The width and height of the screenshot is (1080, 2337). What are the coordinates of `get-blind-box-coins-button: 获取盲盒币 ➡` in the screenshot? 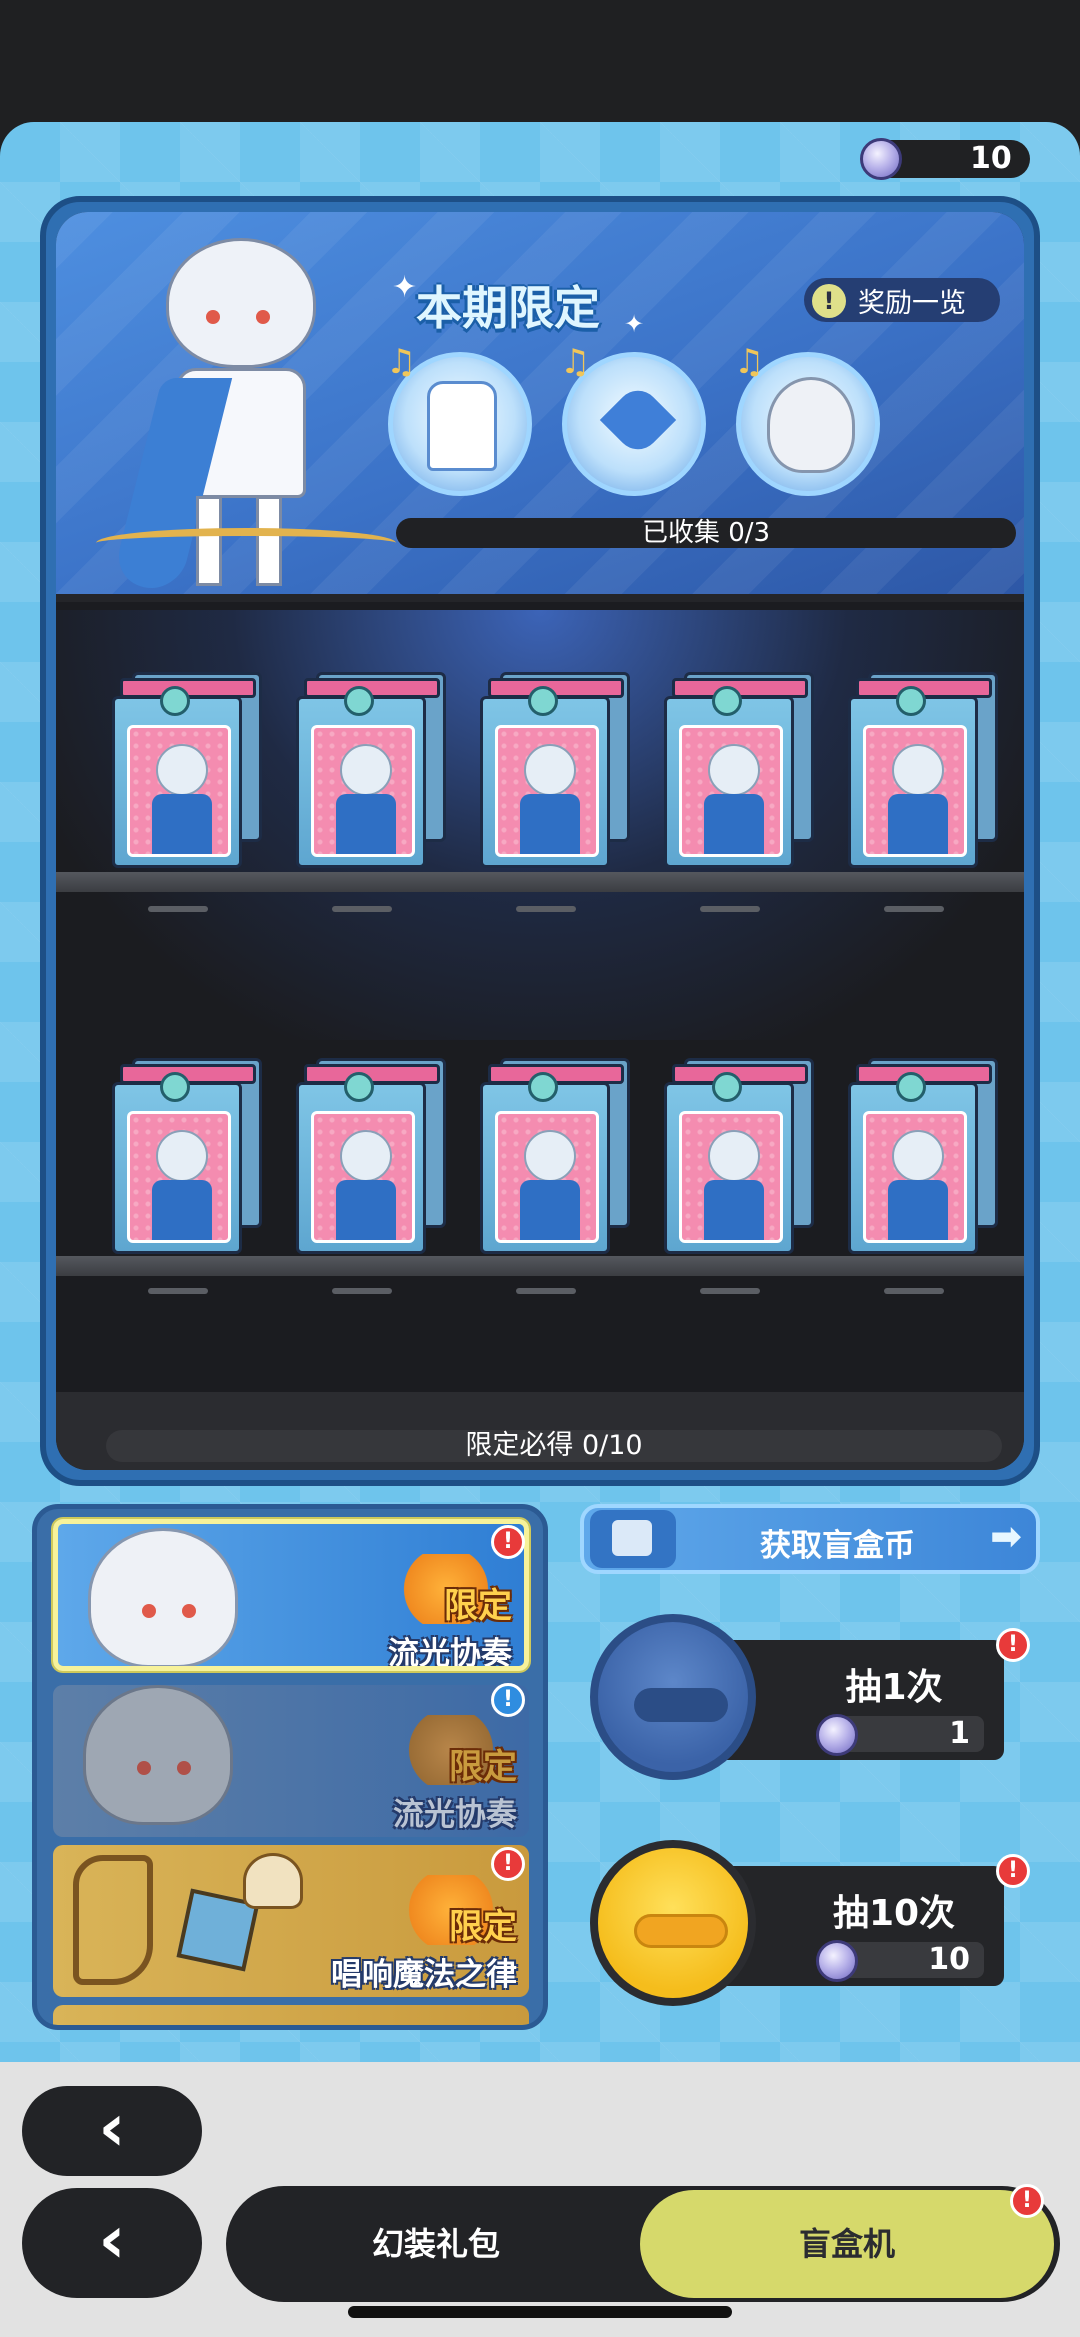 It's located at (810, 1539).